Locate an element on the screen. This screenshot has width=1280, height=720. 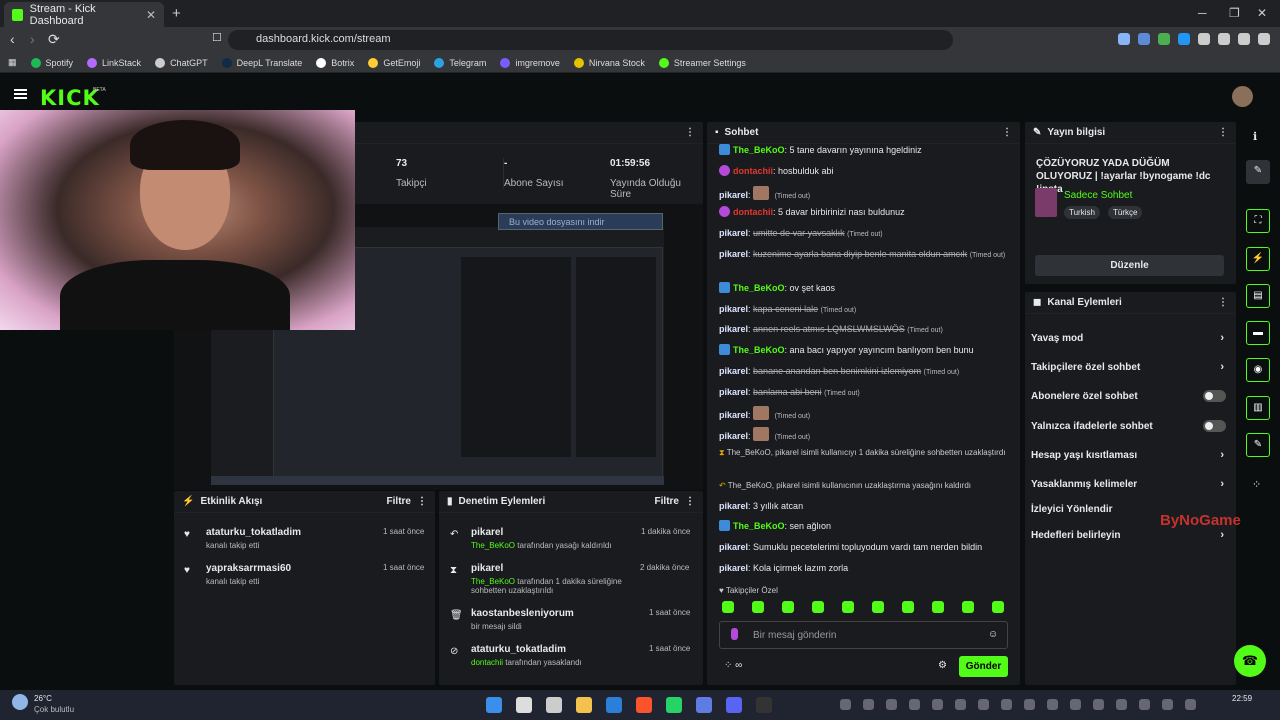
action-slow-mode: Yavaş mod › is located at coordinates (1128, 338).